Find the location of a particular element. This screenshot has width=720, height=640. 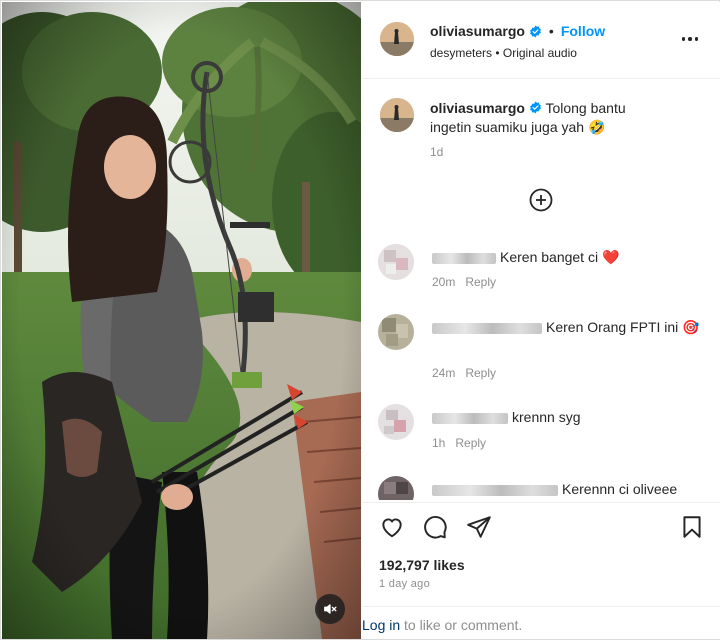

comment-text: krennn syg is located at coordinates (546, 417).